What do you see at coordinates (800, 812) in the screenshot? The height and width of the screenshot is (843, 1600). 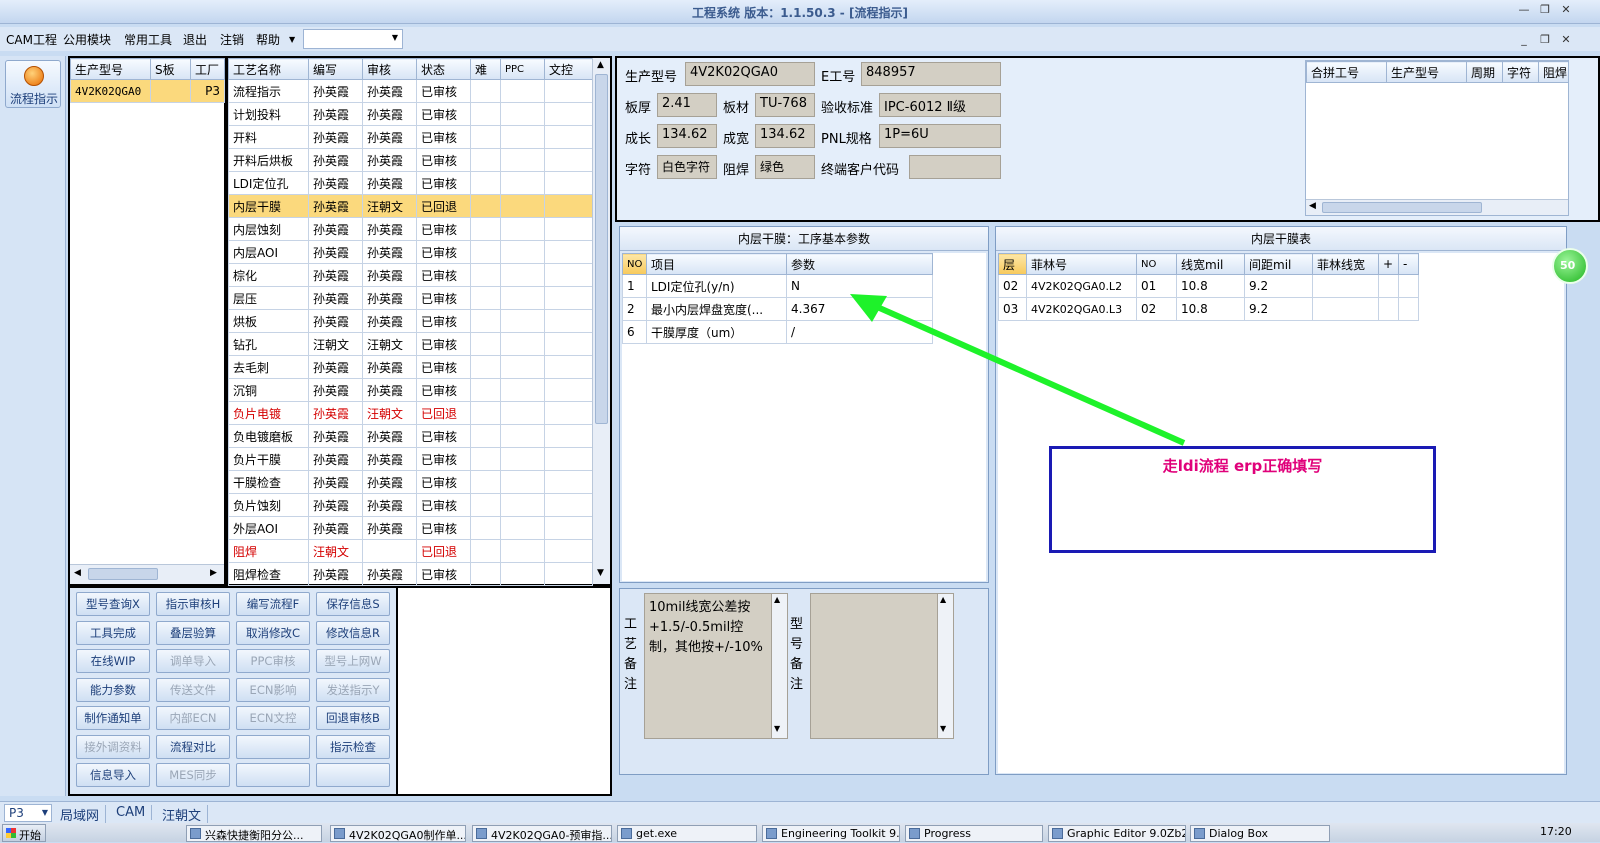 I see `status-bar: P3 ▼ 局域网 CAM 汪朝文` at bounding box center [800, 812].